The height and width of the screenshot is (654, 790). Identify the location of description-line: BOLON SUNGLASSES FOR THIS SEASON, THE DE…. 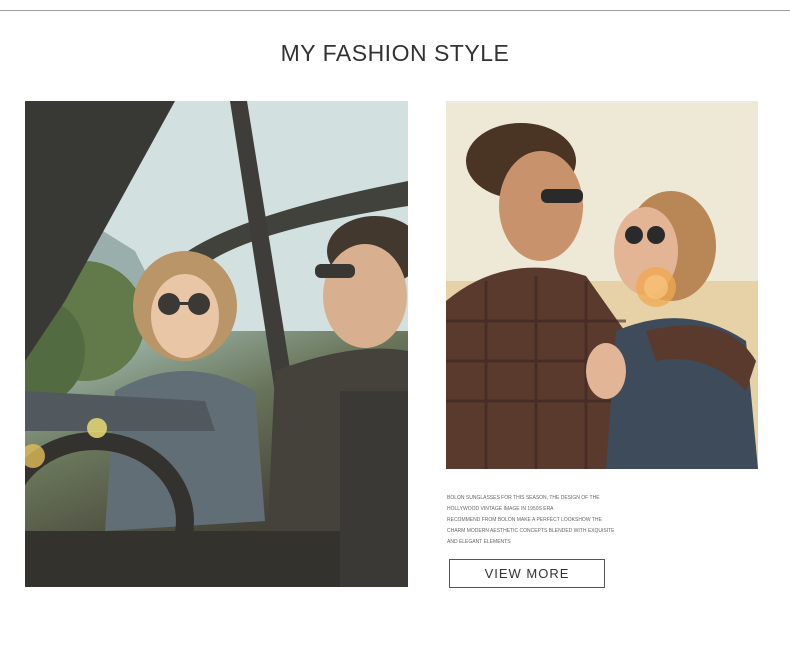
(523, 498).